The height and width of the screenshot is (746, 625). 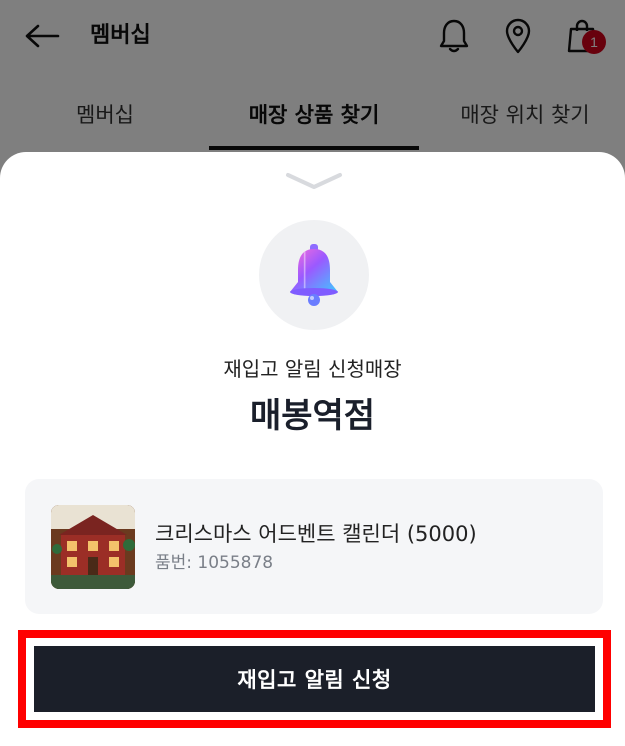 I want to click on sheet-close-handle, so click(x=314, y=181).